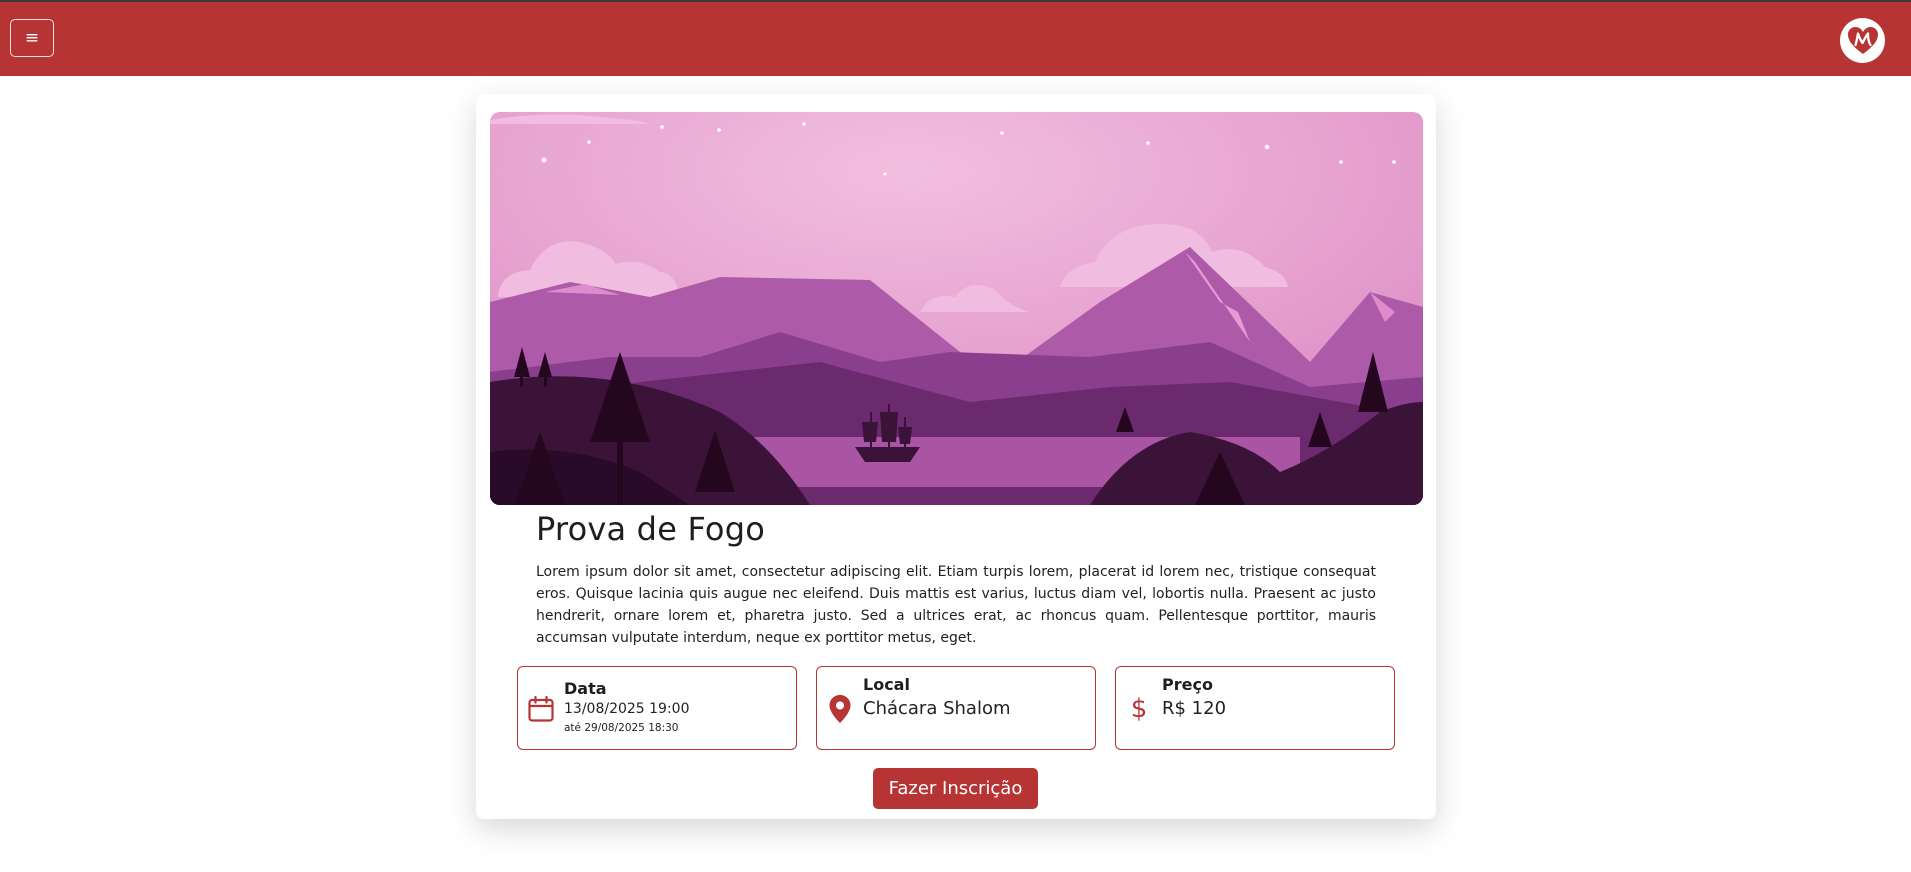  I want to click on location-info-box: Local Chácara Shalom, so click(956, 708).